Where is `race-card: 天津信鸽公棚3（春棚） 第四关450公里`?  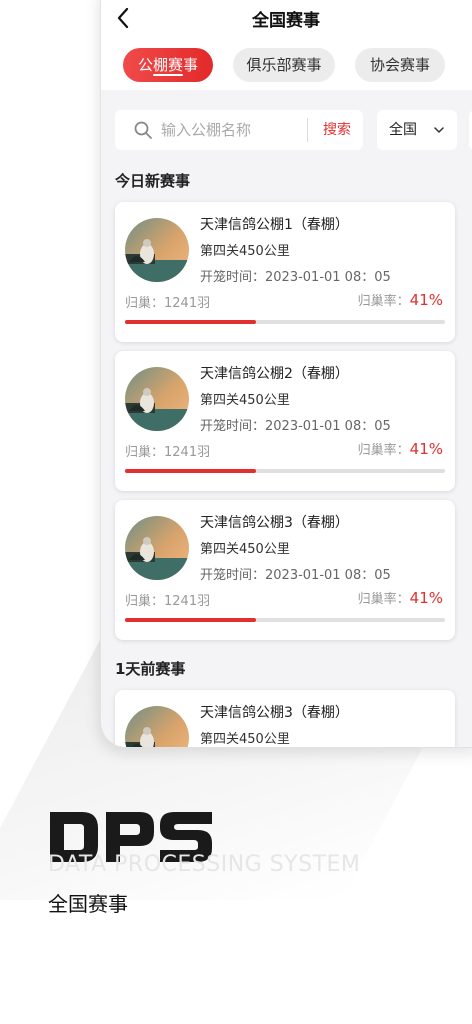
race-card: 天津信鸽公棚3（春棚） 第四关450公里 is located at coordinates (285, 718).